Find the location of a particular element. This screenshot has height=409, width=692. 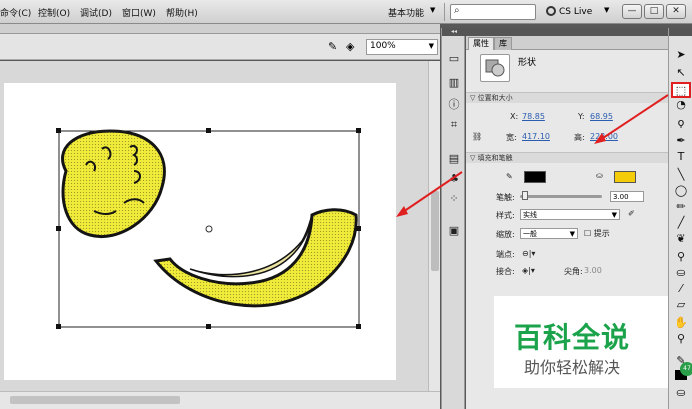

watermark-subtitle: 助你轻松解决 is located at coordinates (572, 367).